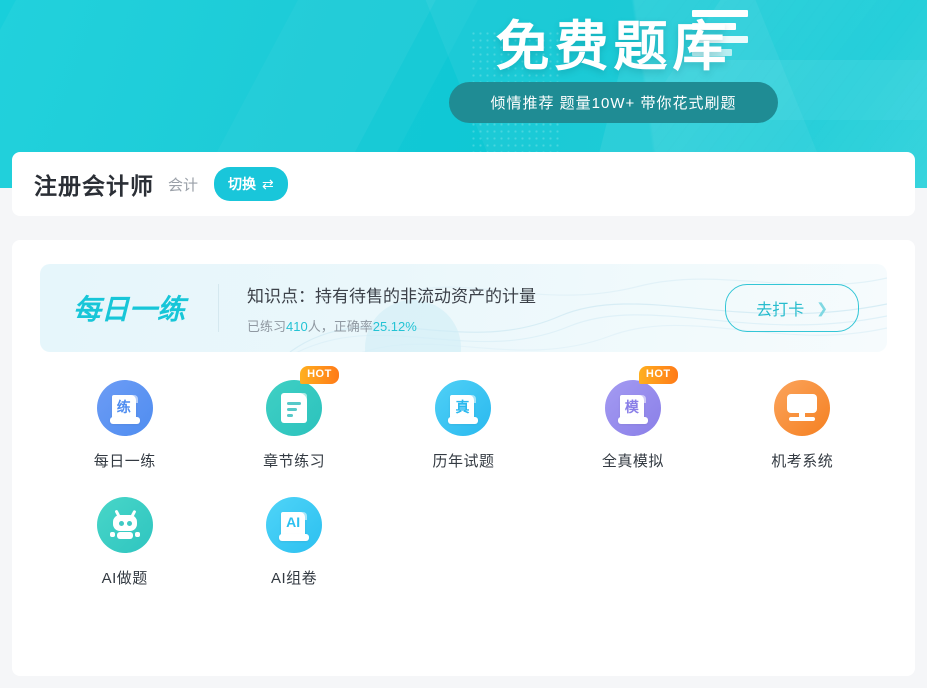 Image resolution: width=927 pixels, height=688 pixels. Describe the element at coordinates (802, 408) in the screenshot. I see `monitor-icon` at that location.